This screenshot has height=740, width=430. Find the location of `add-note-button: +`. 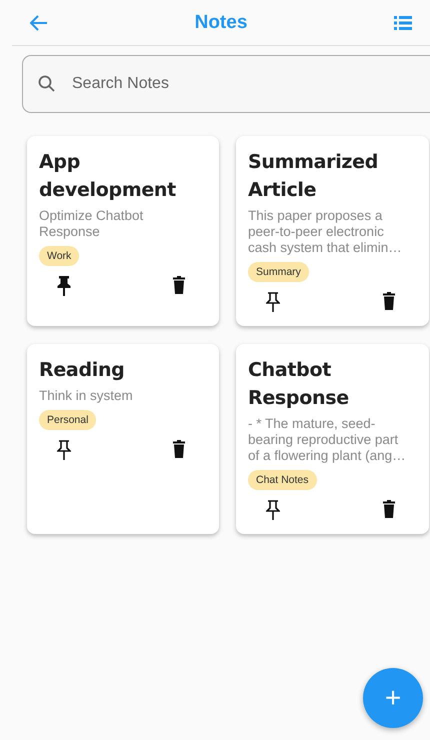

add-note-button: + is located at coordinates (393, 698).